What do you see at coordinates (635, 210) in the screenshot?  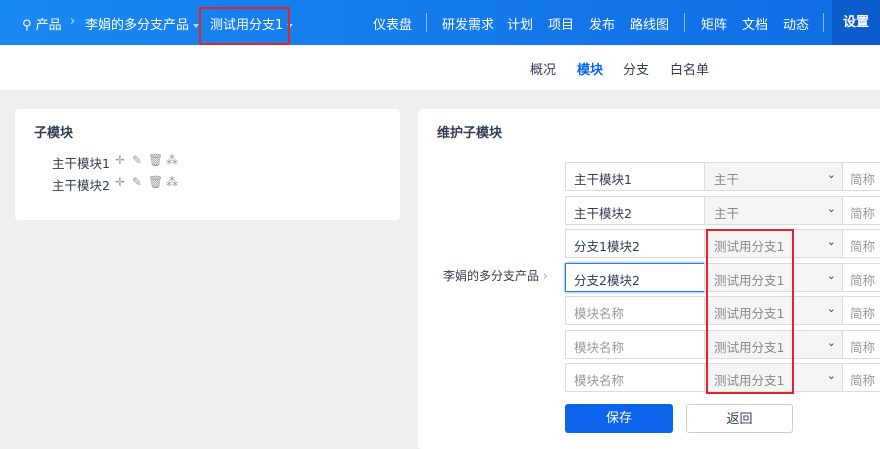 I see `module-name-input: 主干模块2` at bounding box center [635, 210].